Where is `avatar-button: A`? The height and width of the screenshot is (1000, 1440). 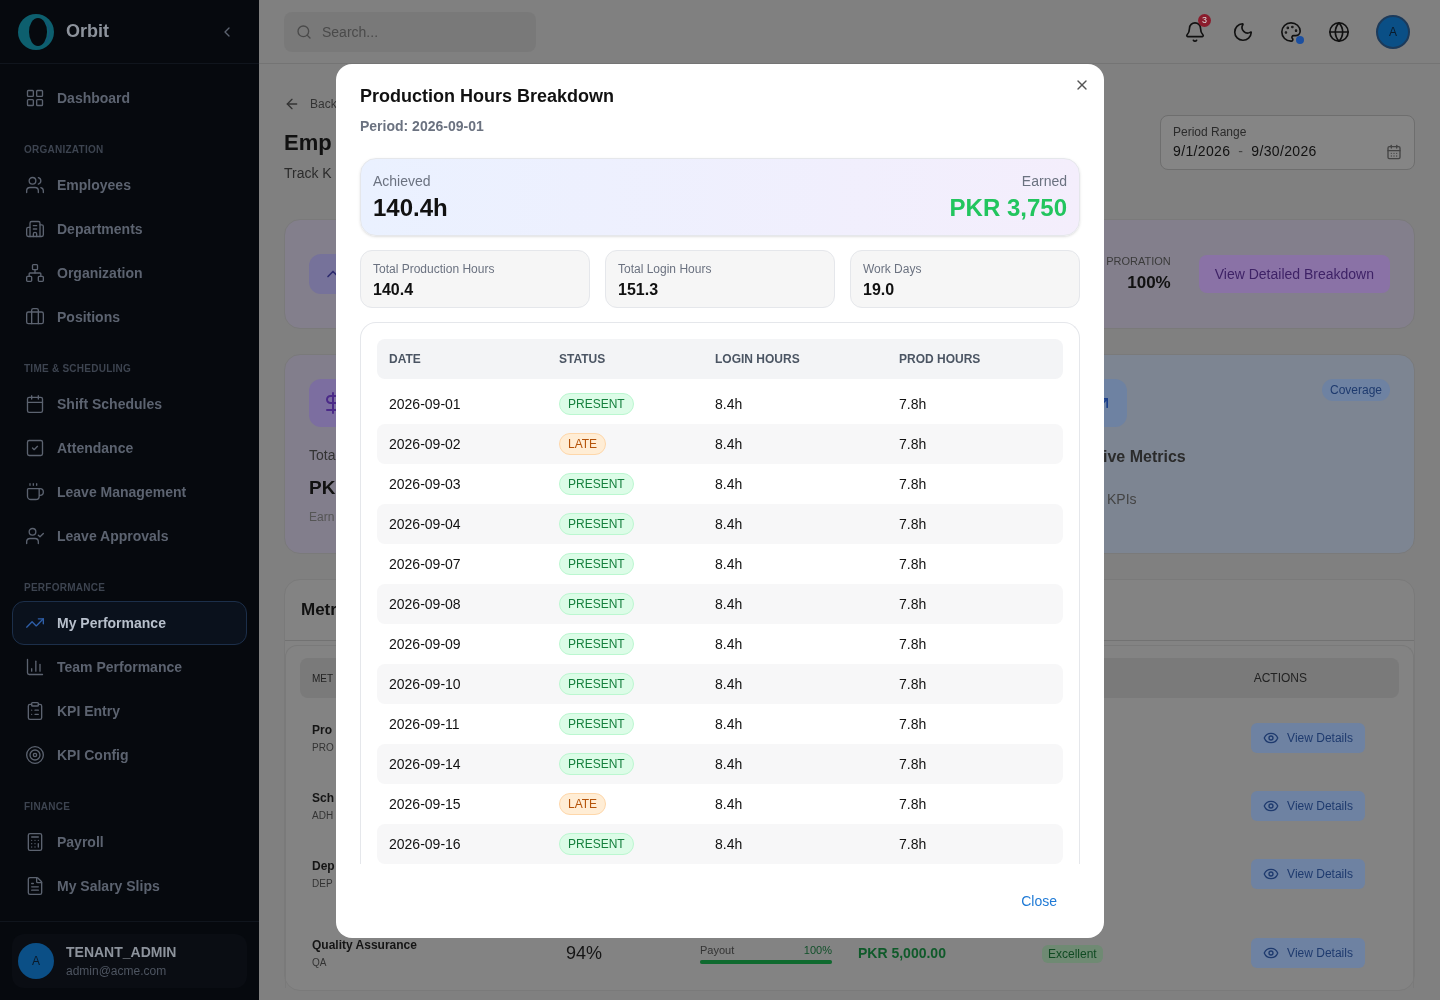 avatar-button: A is located at coordinates (1393, 31).